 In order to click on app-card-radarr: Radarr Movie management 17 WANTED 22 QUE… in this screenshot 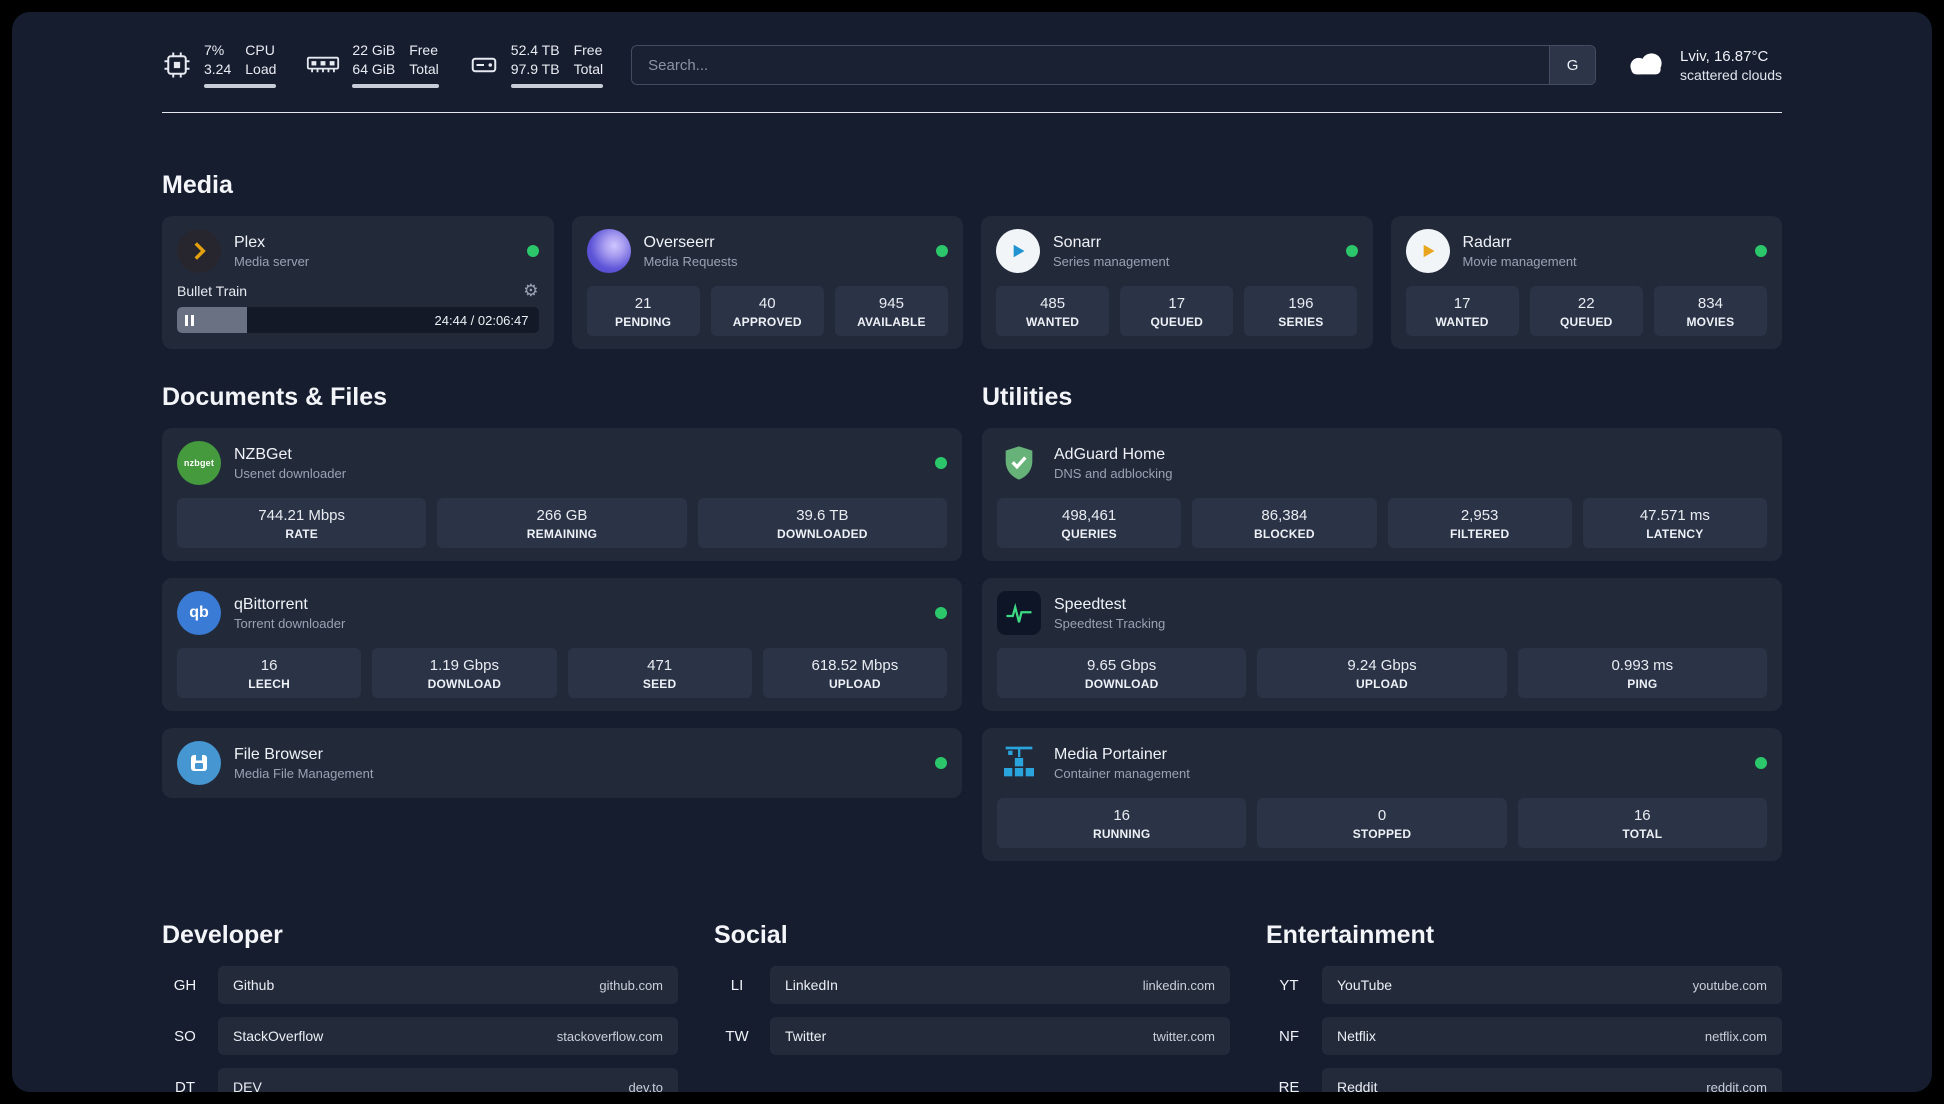, I will do `click(1586, 282)`.